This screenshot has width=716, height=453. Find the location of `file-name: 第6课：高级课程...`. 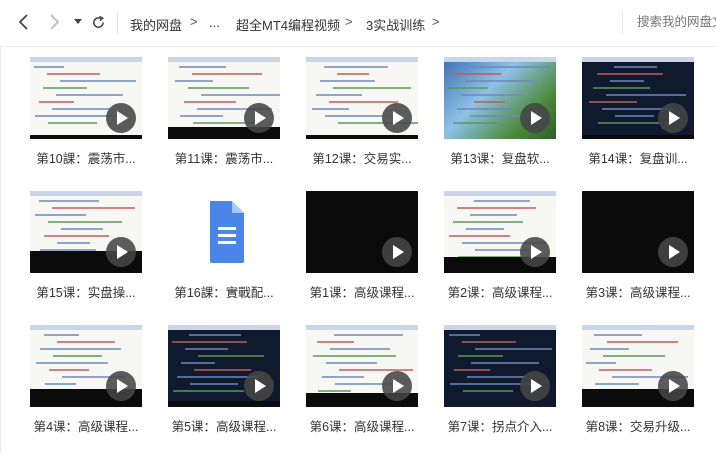

file-name: 第6课：高级课程... is located at coordinates (362, 427).